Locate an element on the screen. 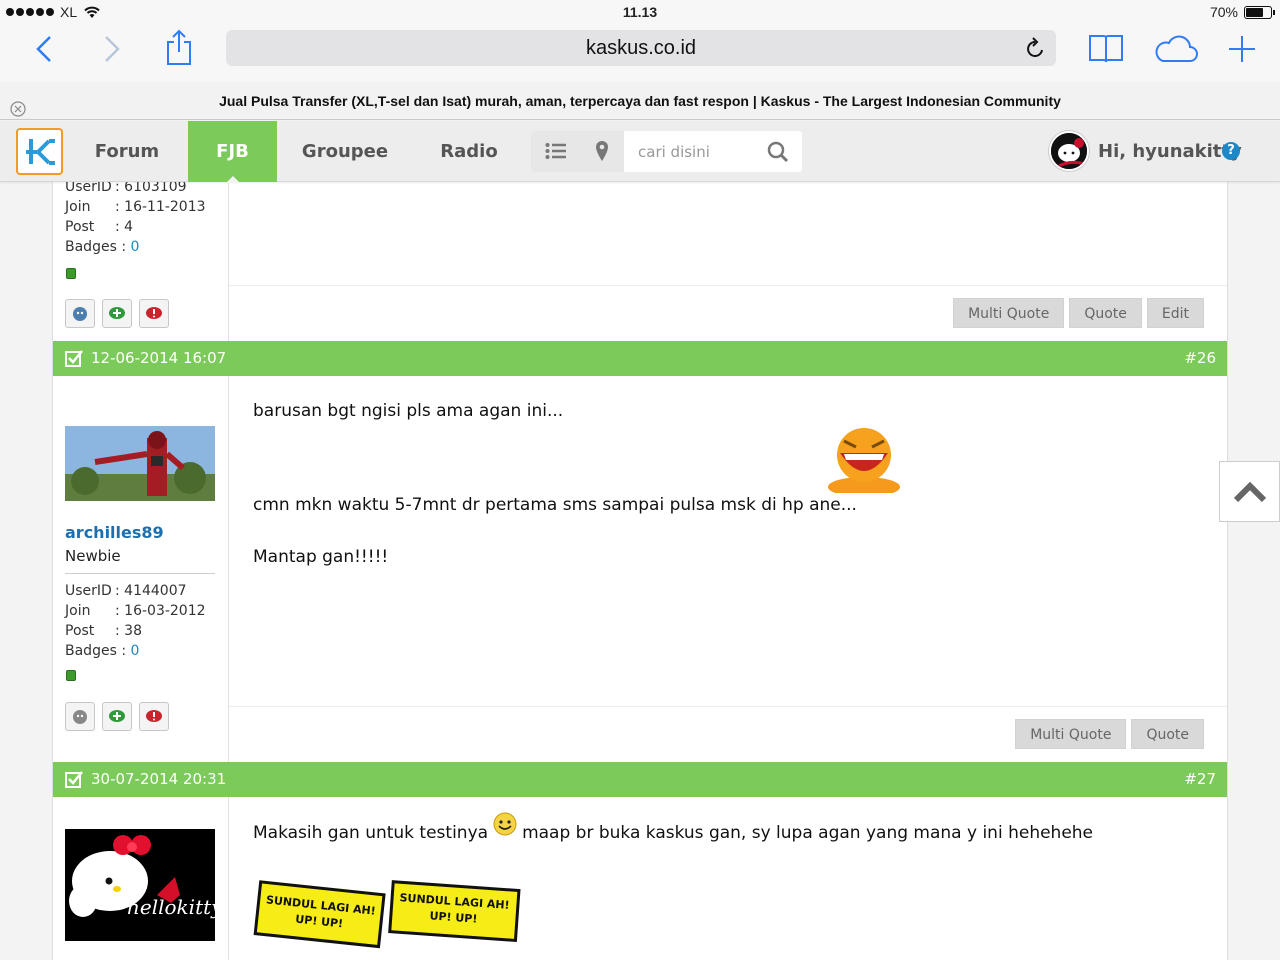 The height and width of the screenshot is (960, 1280). post-buttons: Multi Quote Quote Edit is located at coordinates (1078, 313).